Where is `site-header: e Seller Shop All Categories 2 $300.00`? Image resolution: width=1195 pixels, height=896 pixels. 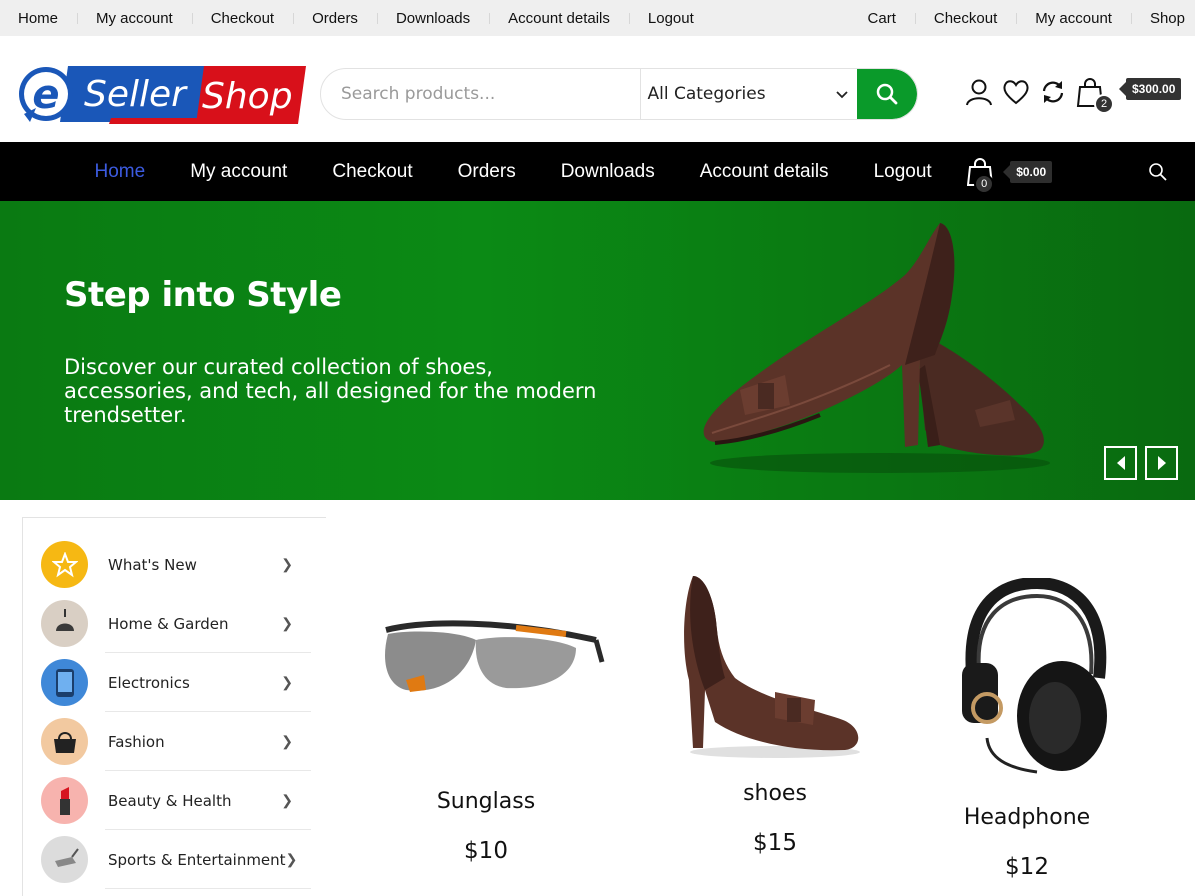 site-header: e Seller Shop All Categories 2 $300.00 is located at coordinates (597, 89).